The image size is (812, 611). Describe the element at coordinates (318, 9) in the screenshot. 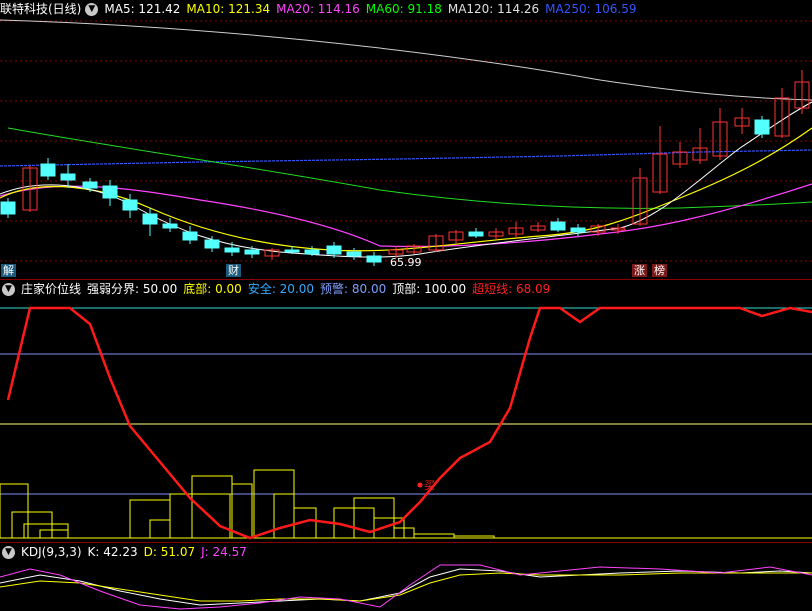

I see `ma20-value: MA20: 114.16` at that location.